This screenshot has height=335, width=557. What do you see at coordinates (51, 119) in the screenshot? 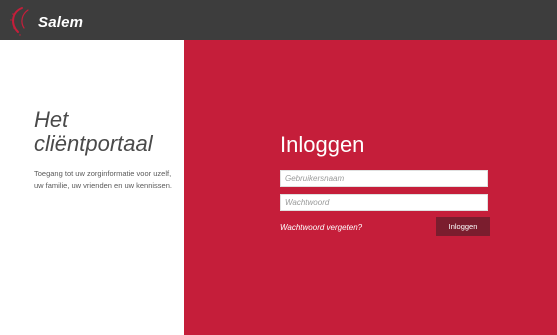
I see `title-line-1: Het` at bounding box center [51, 119].